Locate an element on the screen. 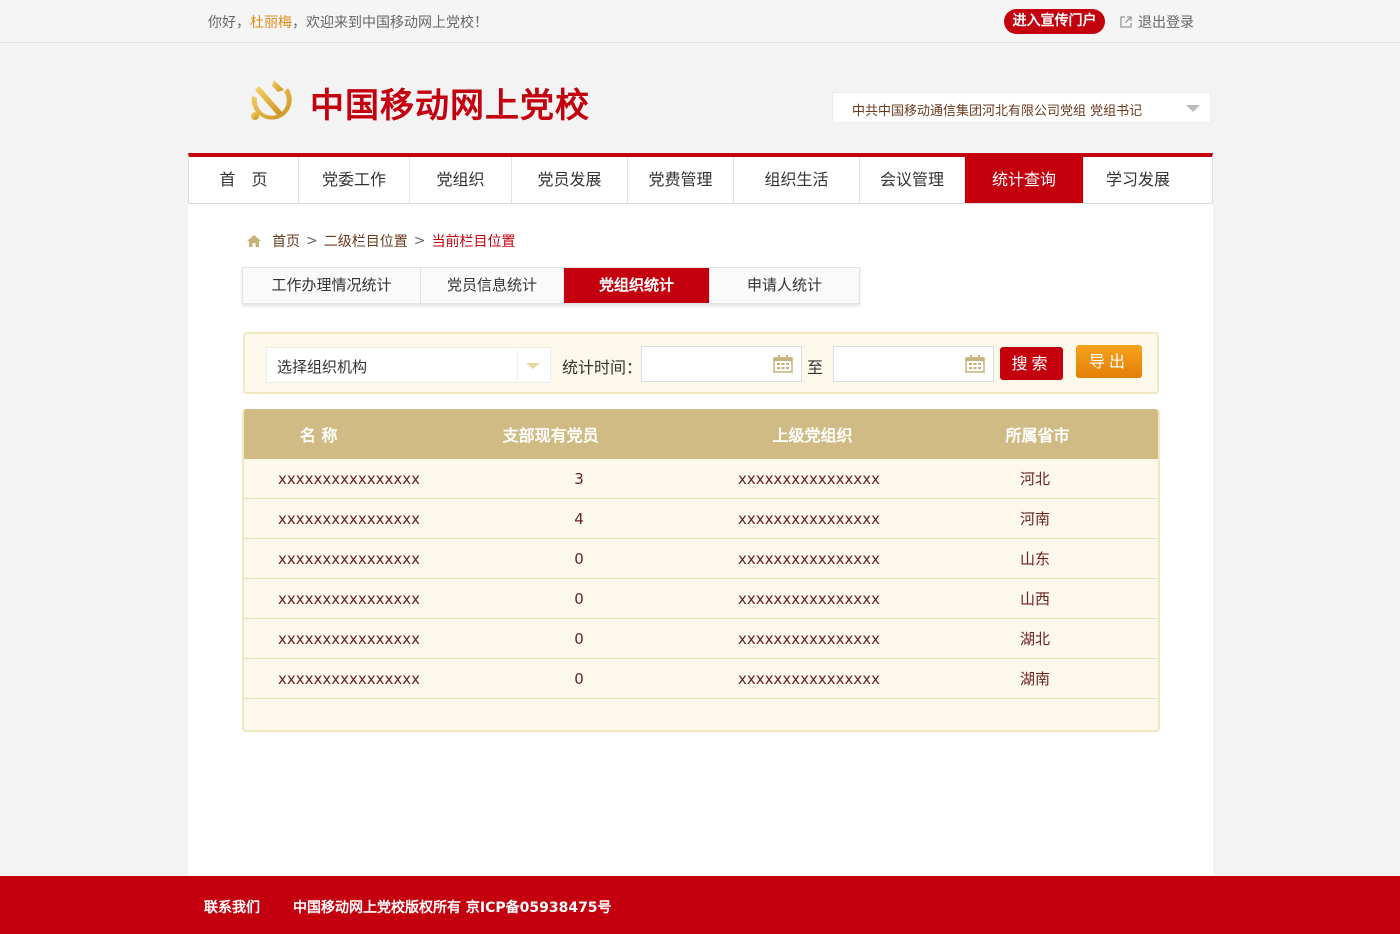  tab-member-info-stats: 党员信息统计 is located at coordinates (492, 285).